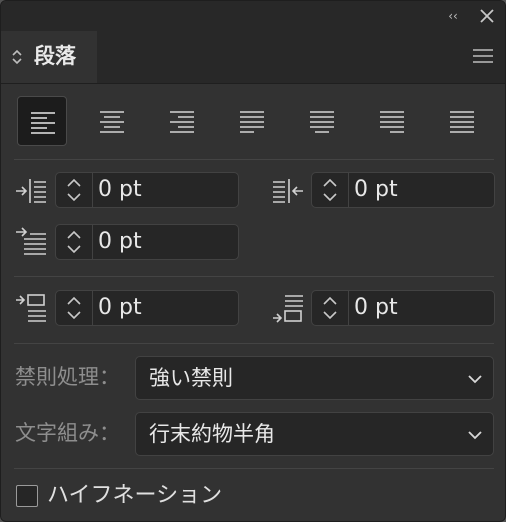 This screenshot has height=522, width=506. Describe the element at coordinates (191, 378) in the screenshot. I see `kinsoku-value: 強い禁則` at that location.